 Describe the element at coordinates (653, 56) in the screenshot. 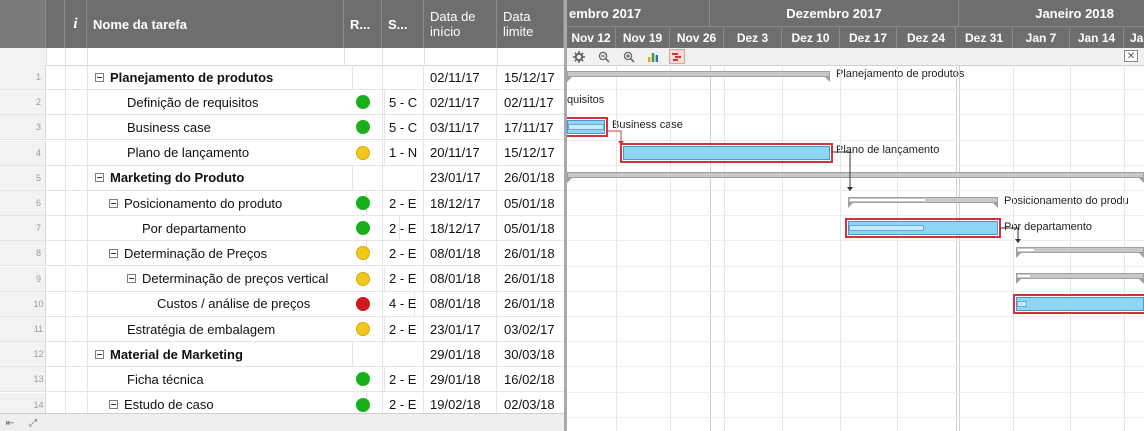

I see `bar-chart-icon` at that location.